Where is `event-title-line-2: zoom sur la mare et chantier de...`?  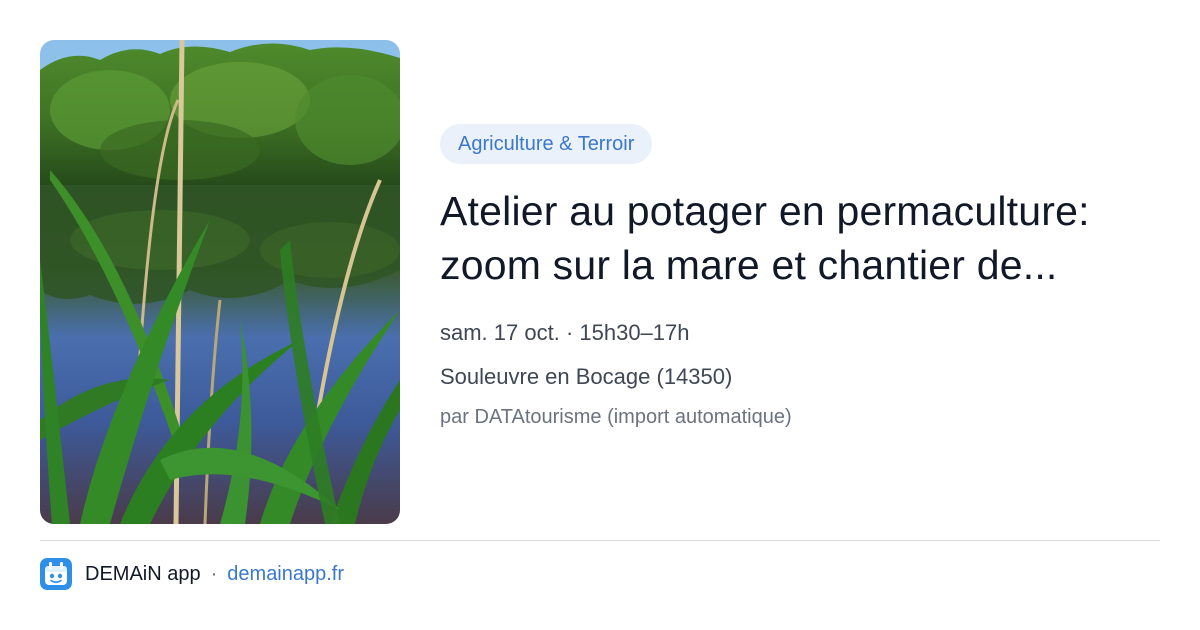 event-title-line-2: zoom sur la mare et chantier de... is located at coordinates (749, 265).